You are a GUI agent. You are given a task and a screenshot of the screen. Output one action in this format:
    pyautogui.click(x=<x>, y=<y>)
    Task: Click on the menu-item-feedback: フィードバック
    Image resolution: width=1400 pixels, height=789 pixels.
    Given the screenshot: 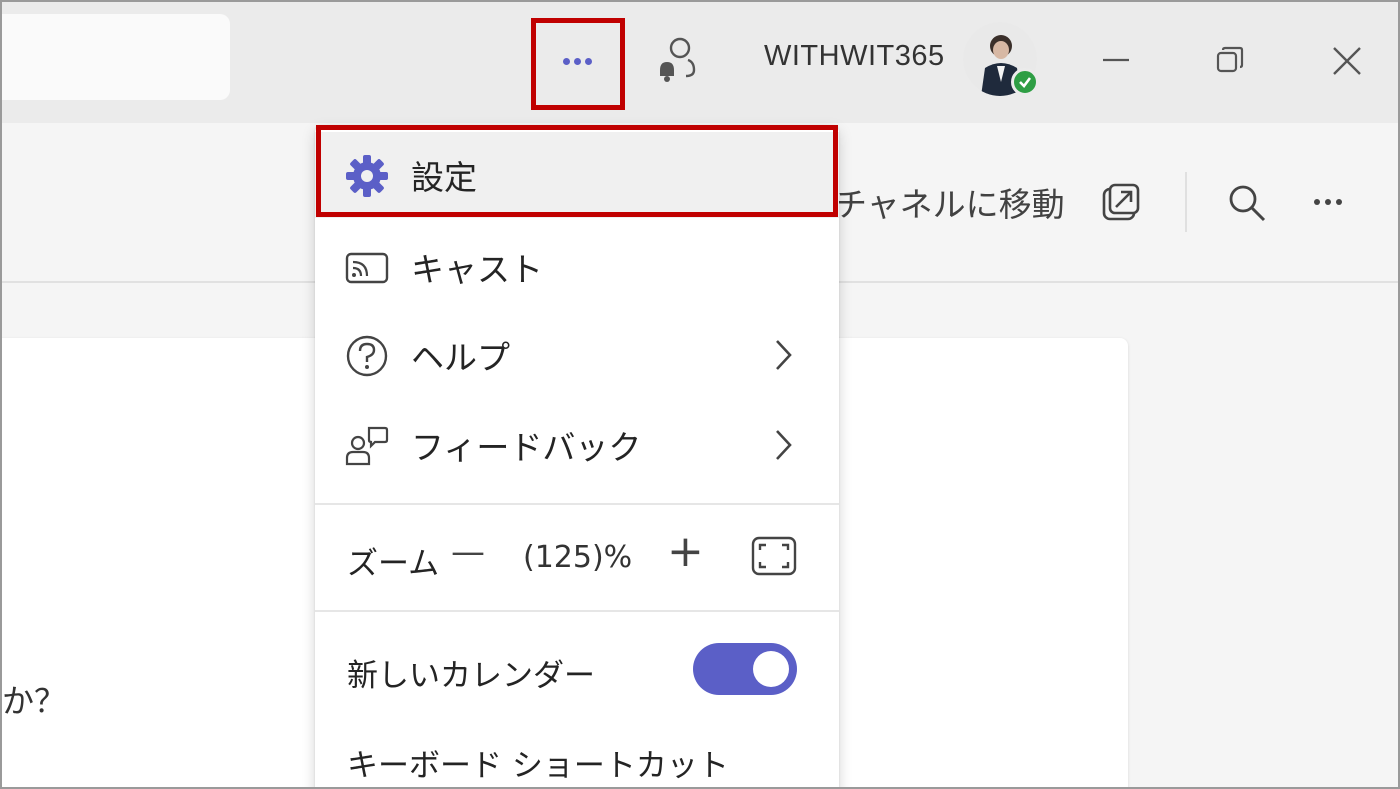 What is the action you would take?
    pyautogui.click(x=577, y=445)
    